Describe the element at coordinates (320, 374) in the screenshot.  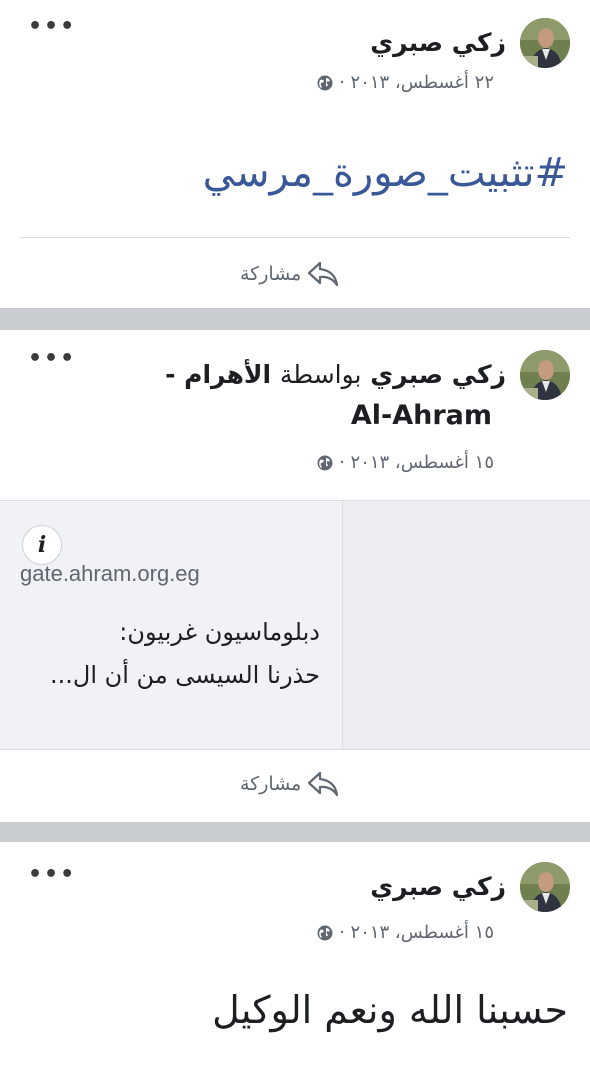
I see `via-label: بواسطة` at that location.